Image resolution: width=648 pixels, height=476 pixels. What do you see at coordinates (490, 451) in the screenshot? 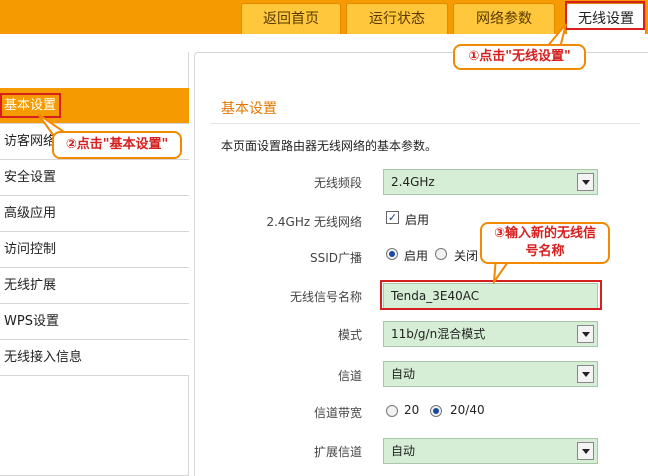
I see `ext-channel-select: 自动` at bounding box center [490, 451].